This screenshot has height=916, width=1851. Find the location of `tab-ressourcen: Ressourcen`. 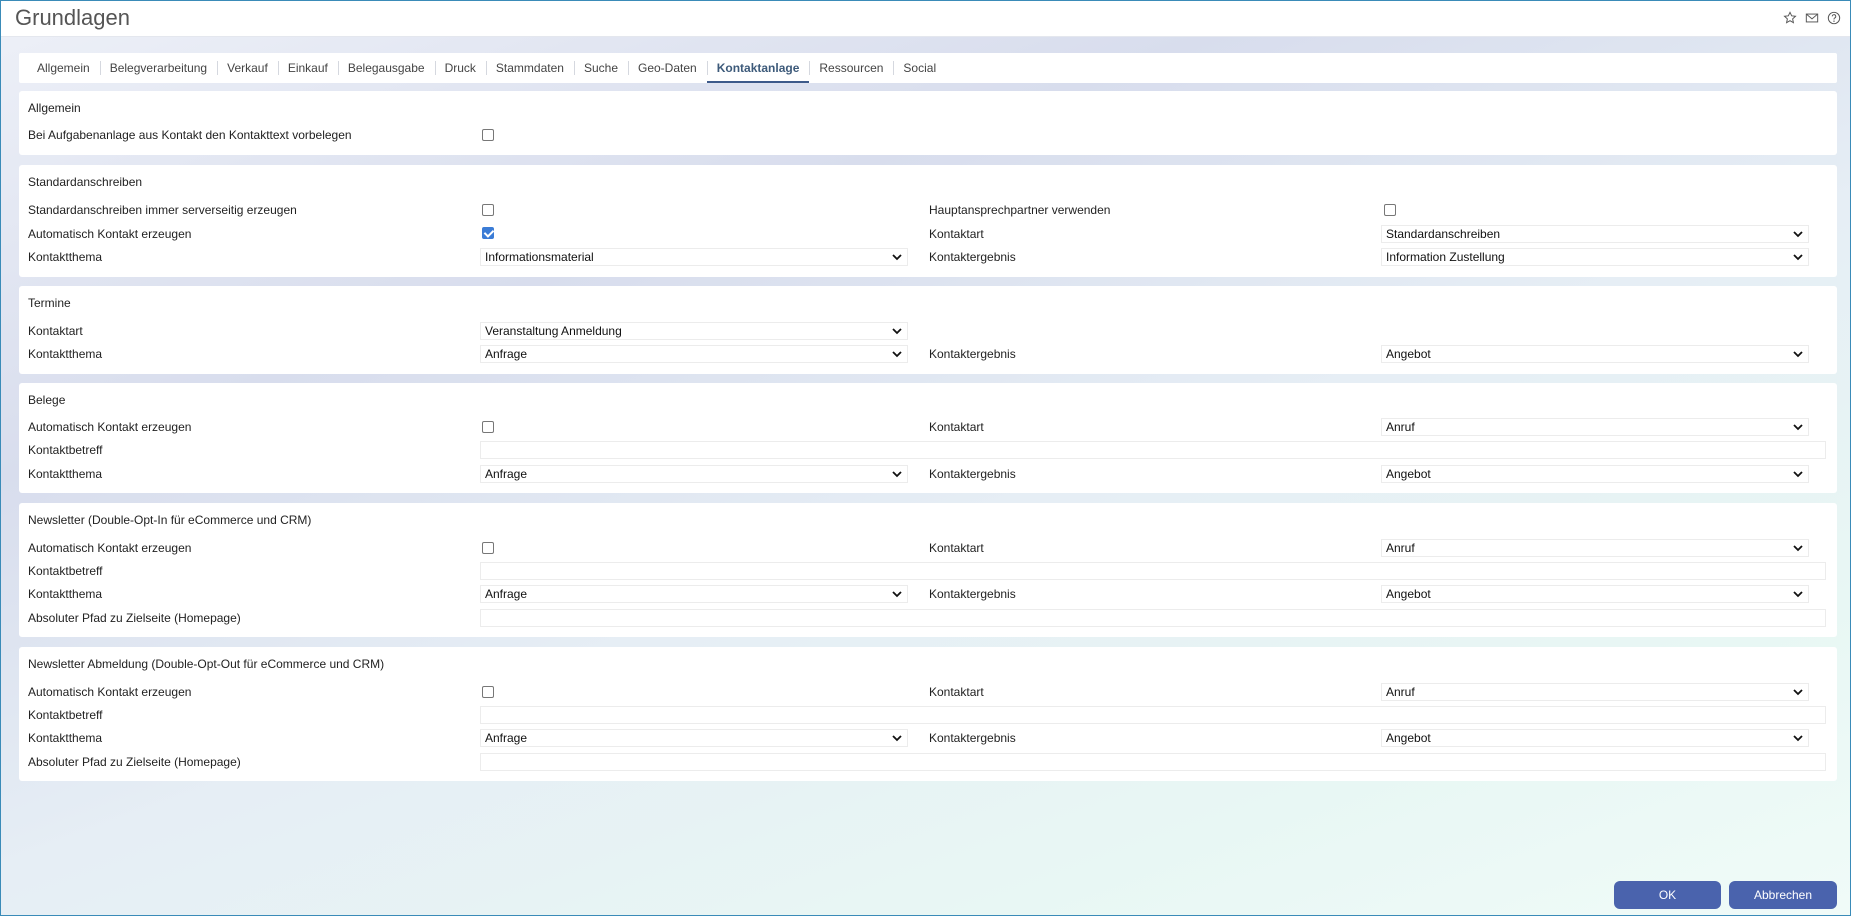

tab-ressourcen: Ressourcen is located at coordinates (851, 68).